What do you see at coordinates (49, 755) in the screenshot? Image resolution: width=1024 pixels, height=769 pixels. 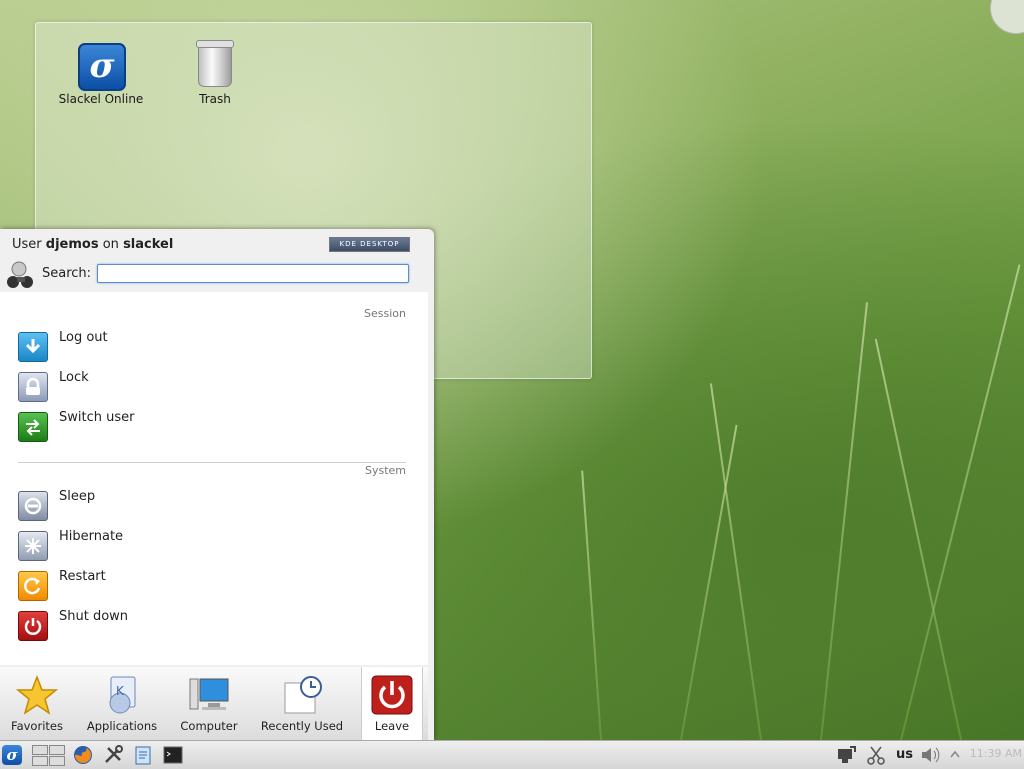 I see `pager-icon` at bounding box center [49, 755].